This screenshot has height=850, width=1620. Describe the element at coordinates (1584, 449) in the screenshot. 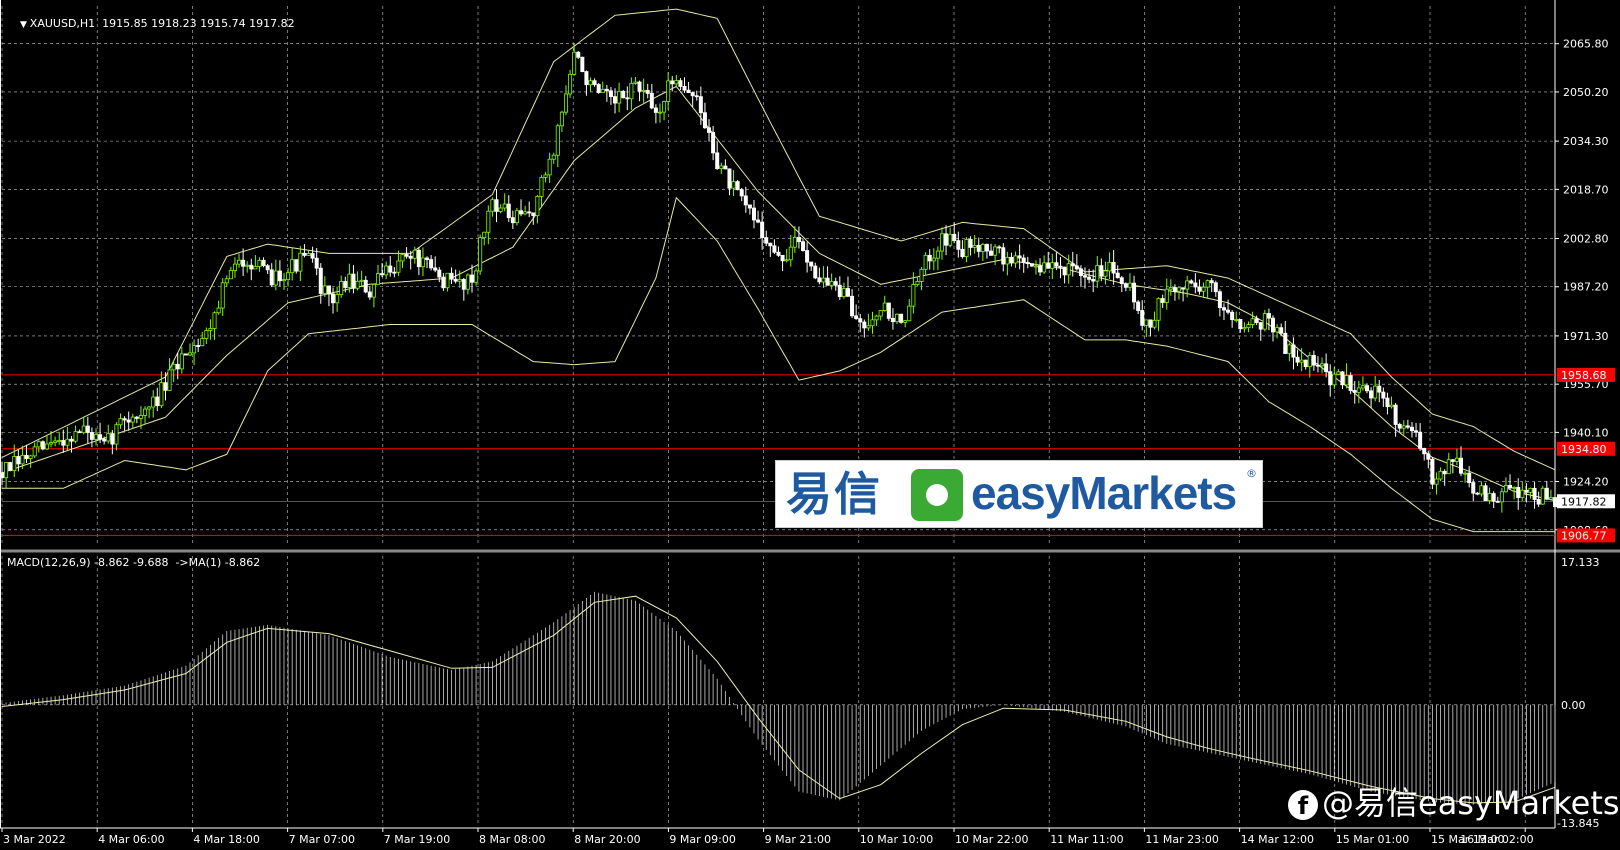

I see `level-price-label: 1934.80` at that location.